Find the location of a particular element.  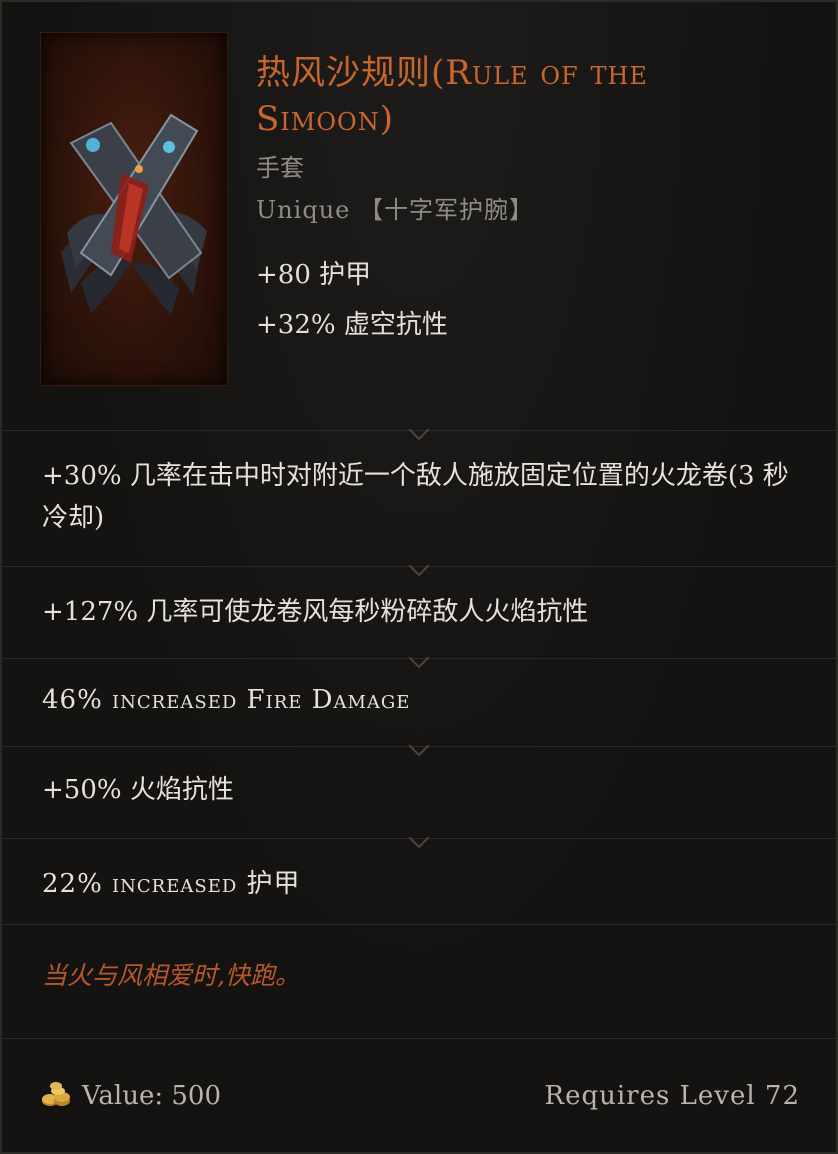

base-stats: +80 护甲 +32% 虚空抗性 is located at coordinates (352, 300).